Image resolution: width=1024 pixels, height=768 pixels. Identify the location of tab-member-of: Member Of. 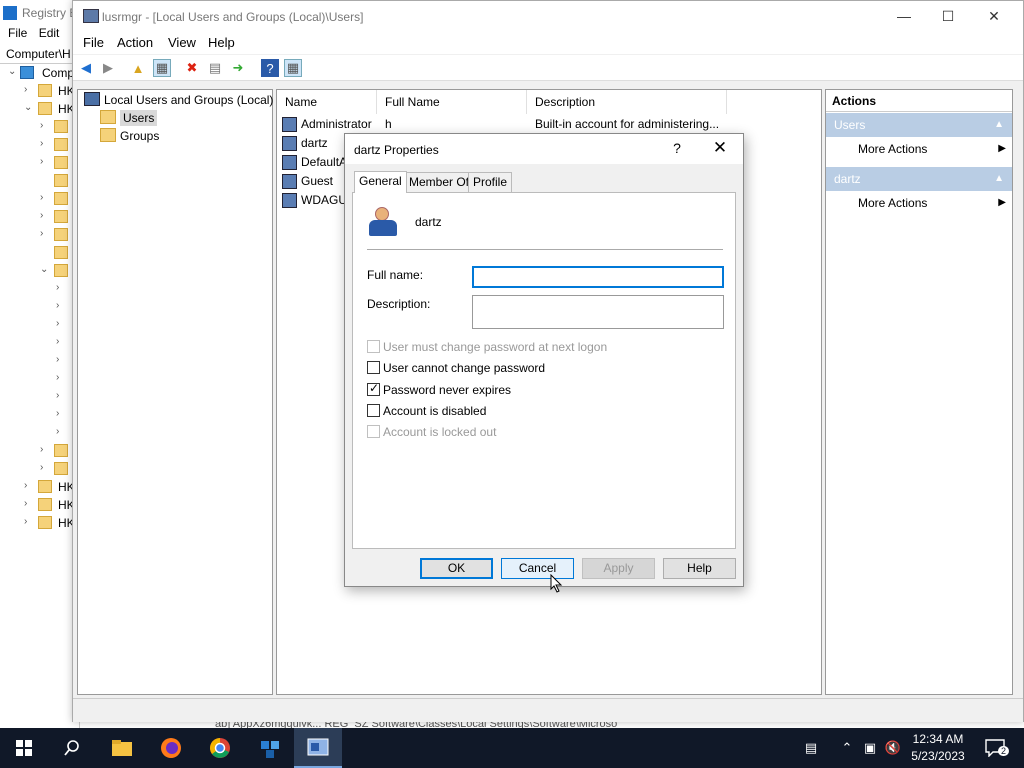
(439, 182).